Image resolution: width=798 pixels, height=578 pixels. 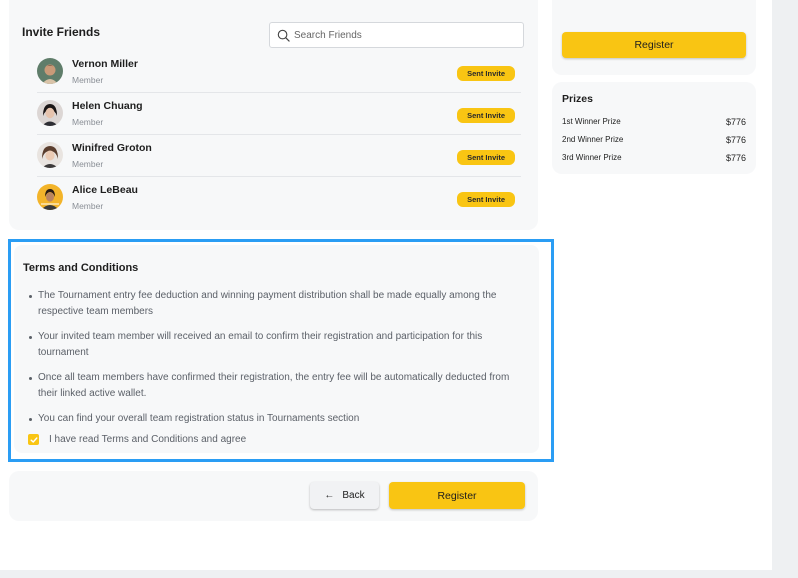 I want to click on friend-name: Alice LeBeau, so click(x=105, y=190).